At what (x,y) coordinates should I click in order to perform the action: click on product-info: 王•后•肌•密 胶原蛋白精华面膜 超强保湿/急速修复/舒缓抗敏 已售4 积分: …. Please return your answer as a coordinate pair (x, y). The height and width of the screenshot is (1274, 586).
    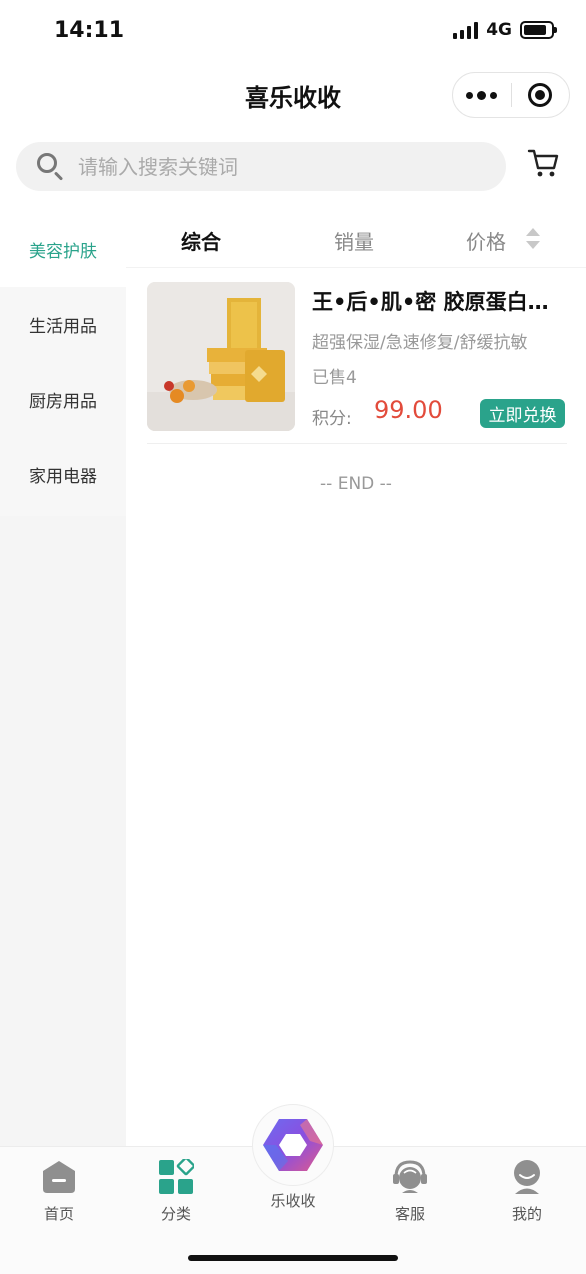
    Looking at the image, I should click on (439, 355).